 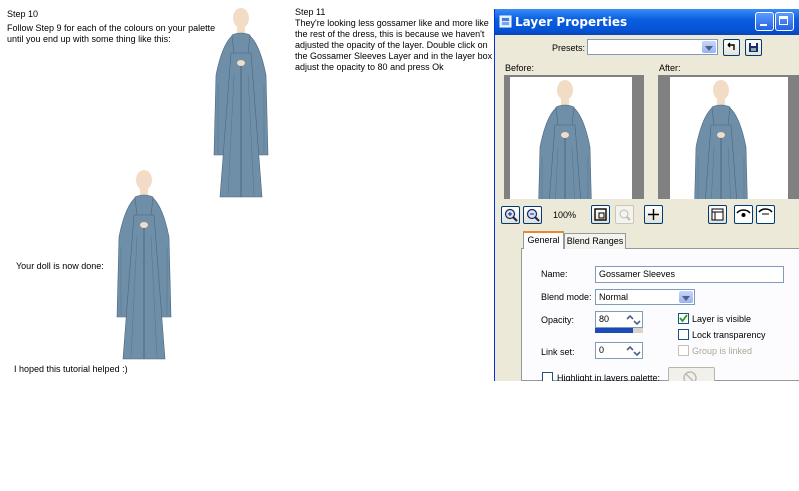 What do you see at coordinates (520, 68) in the screenshot?
I see `before-label: Before:` at bounding box center [520, 68].